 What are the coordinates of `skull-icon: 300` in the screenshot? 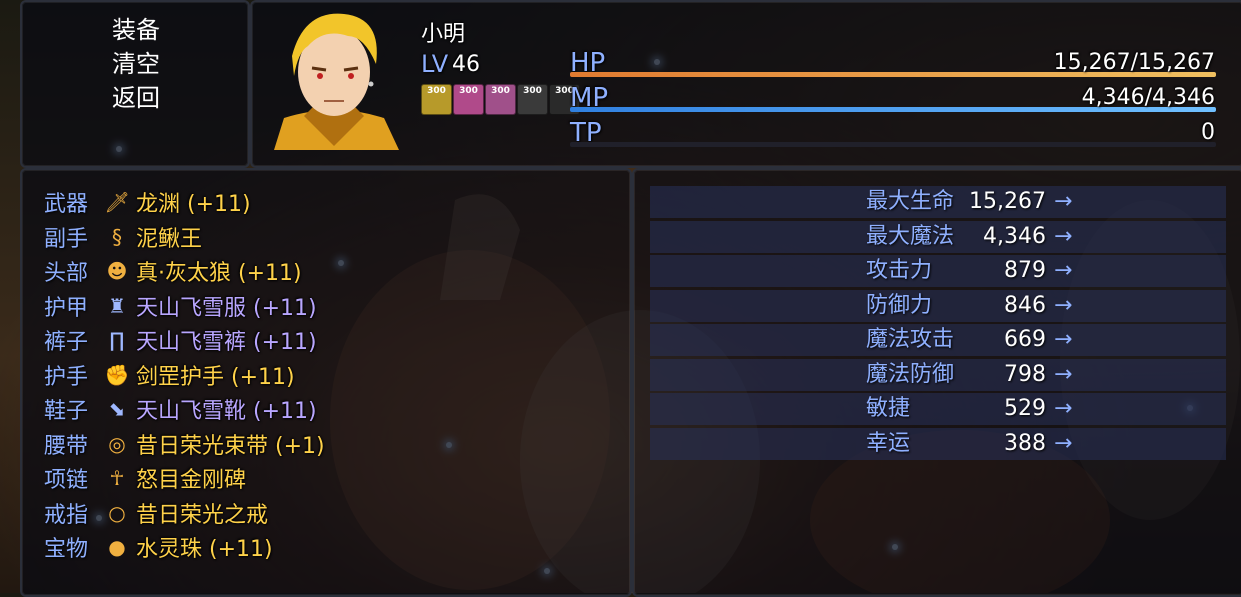 It's located at (532, 99).